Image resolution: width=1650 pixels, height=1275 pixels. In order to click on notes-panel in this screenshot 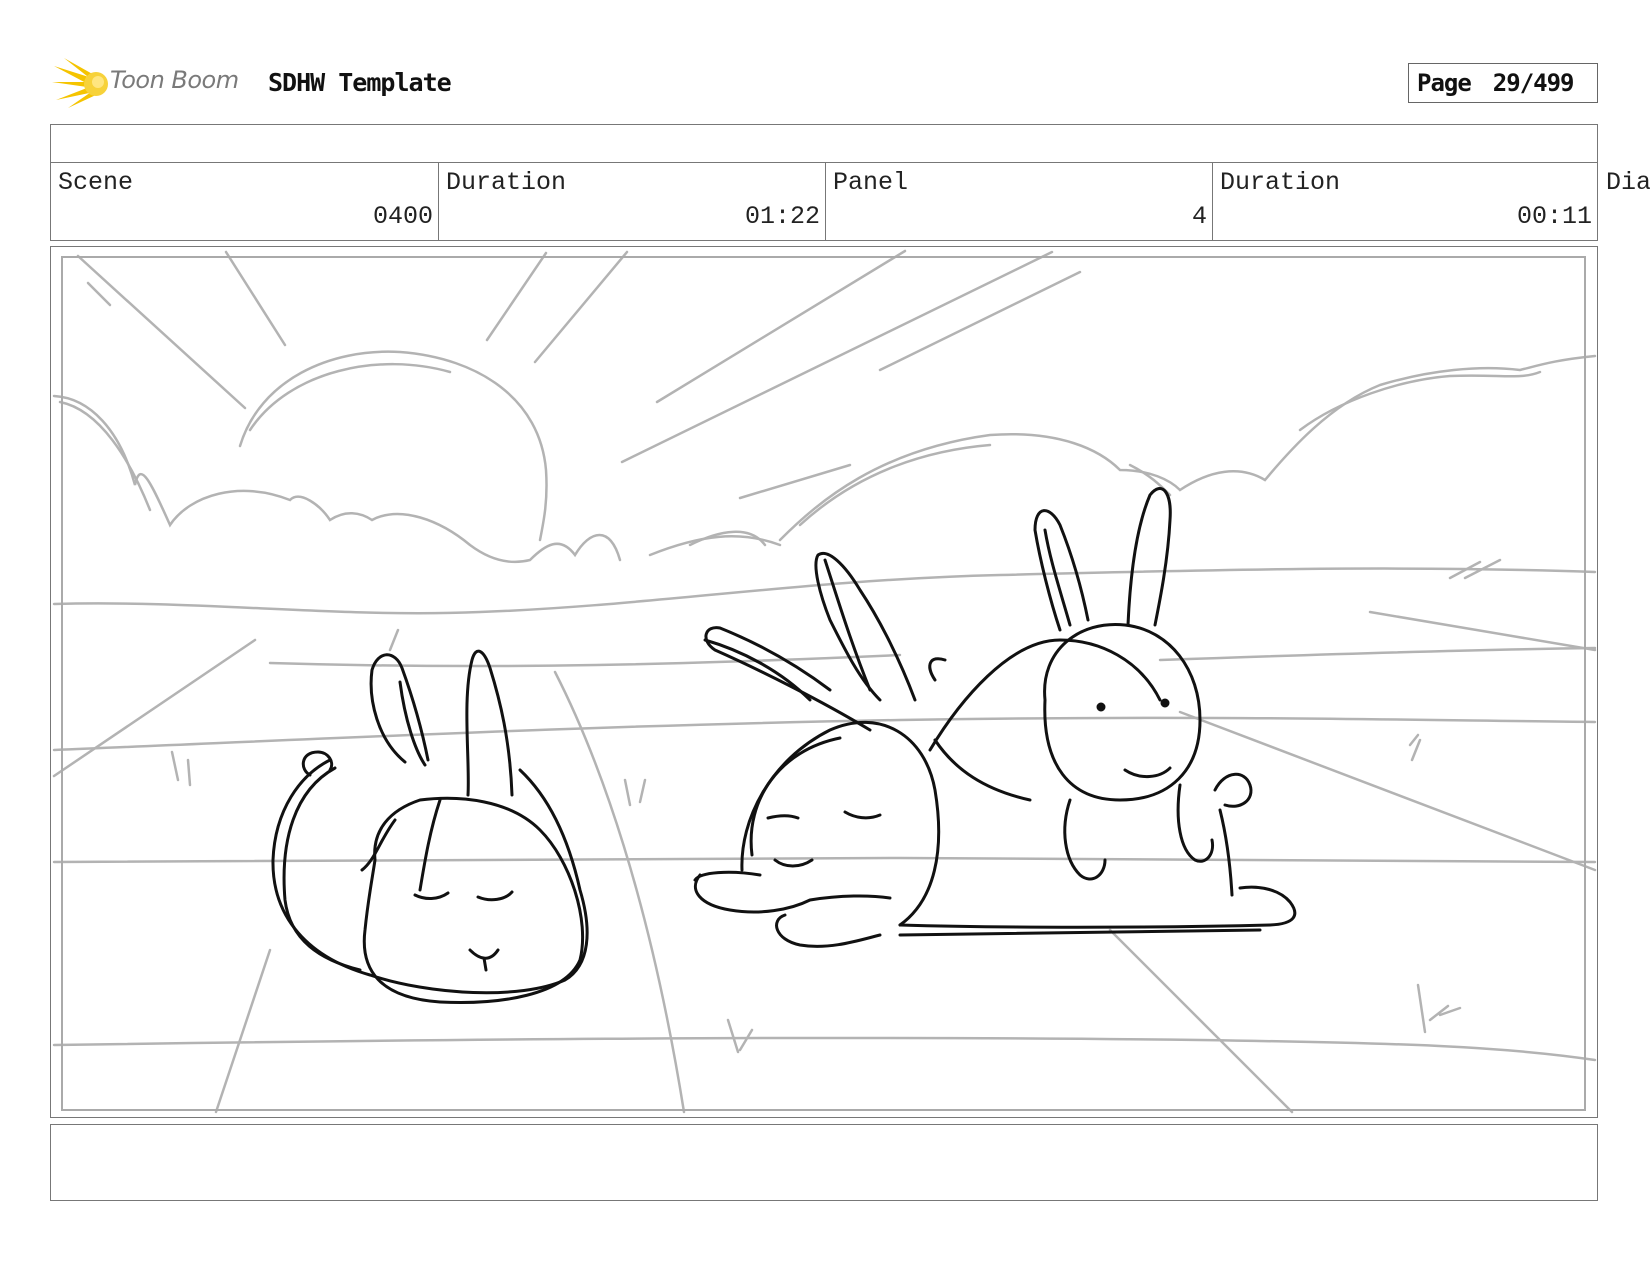, I will do `click(824, 1162)`.